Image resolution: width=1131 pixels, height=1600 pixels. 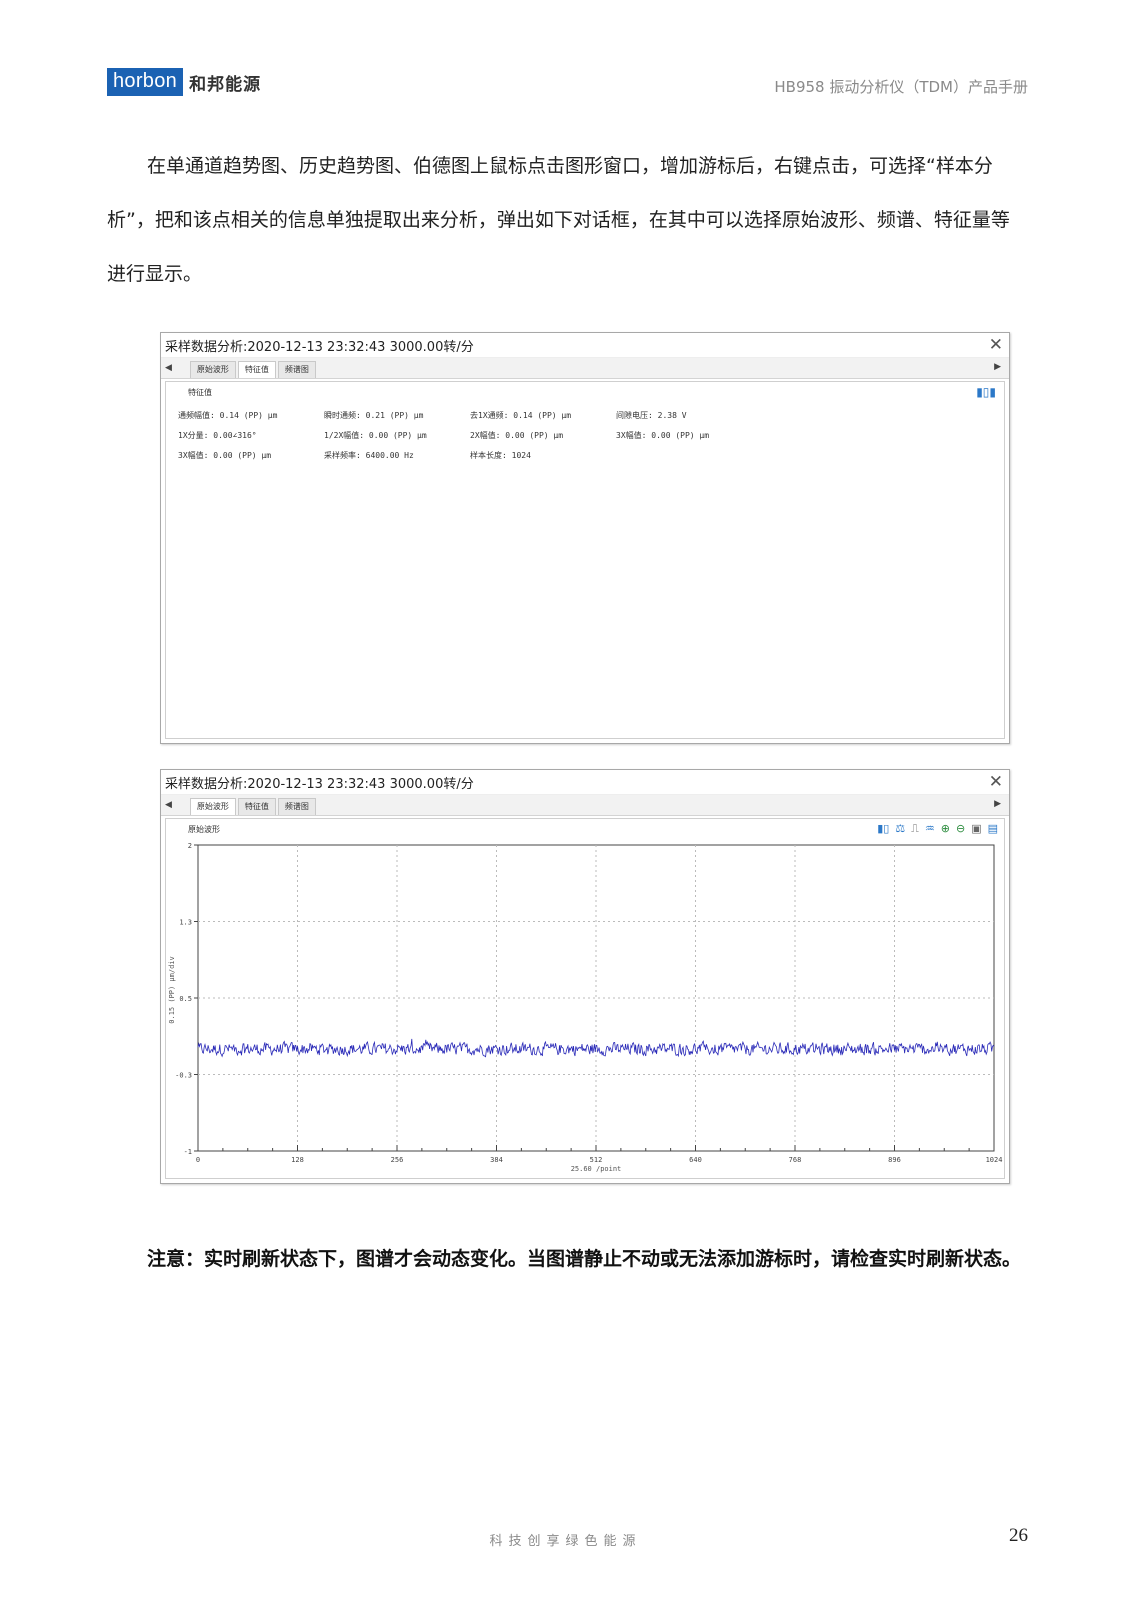 I want to click on feature-item: 通频幅值: 0.14 (PP) μm, so click(x=228, y=415).